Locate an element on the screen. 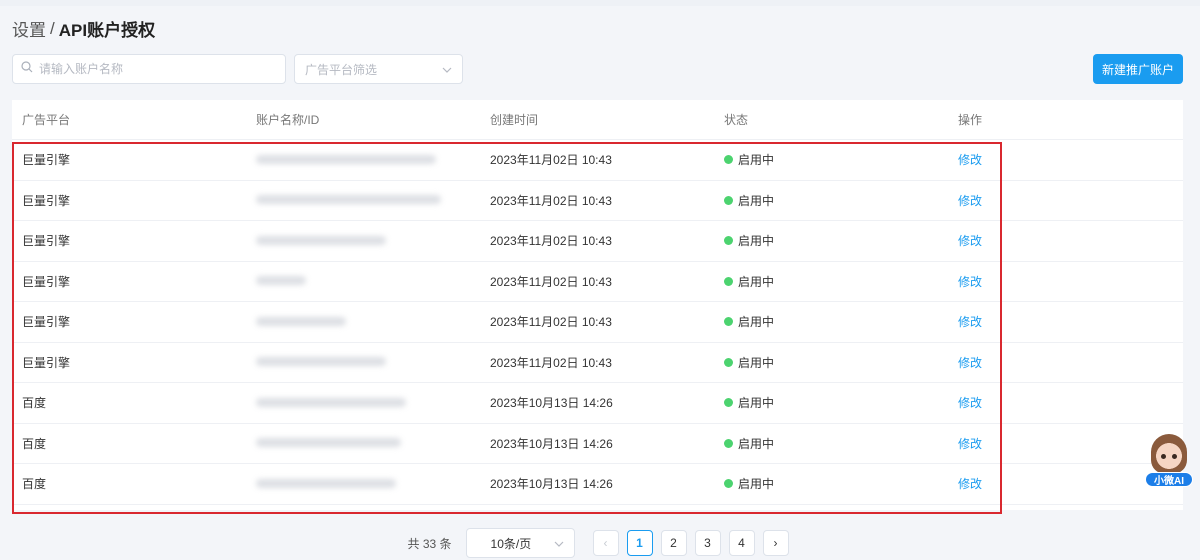  assistant-avatar is located at coordinates (1169, 454).